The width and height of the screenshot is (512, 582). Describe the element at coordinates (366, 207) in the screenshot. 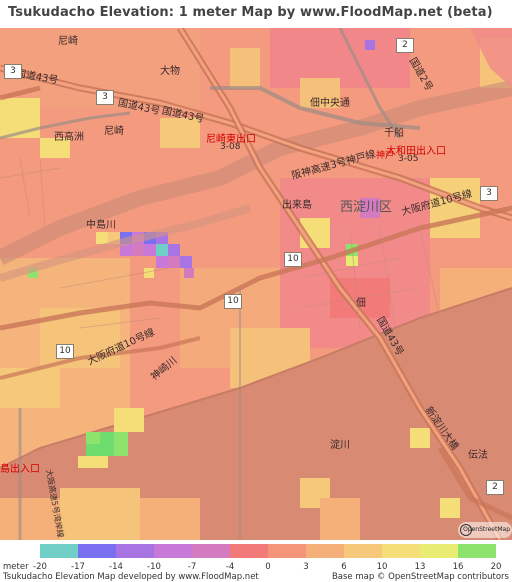

I see `district-label: 西淀川区` at that location.